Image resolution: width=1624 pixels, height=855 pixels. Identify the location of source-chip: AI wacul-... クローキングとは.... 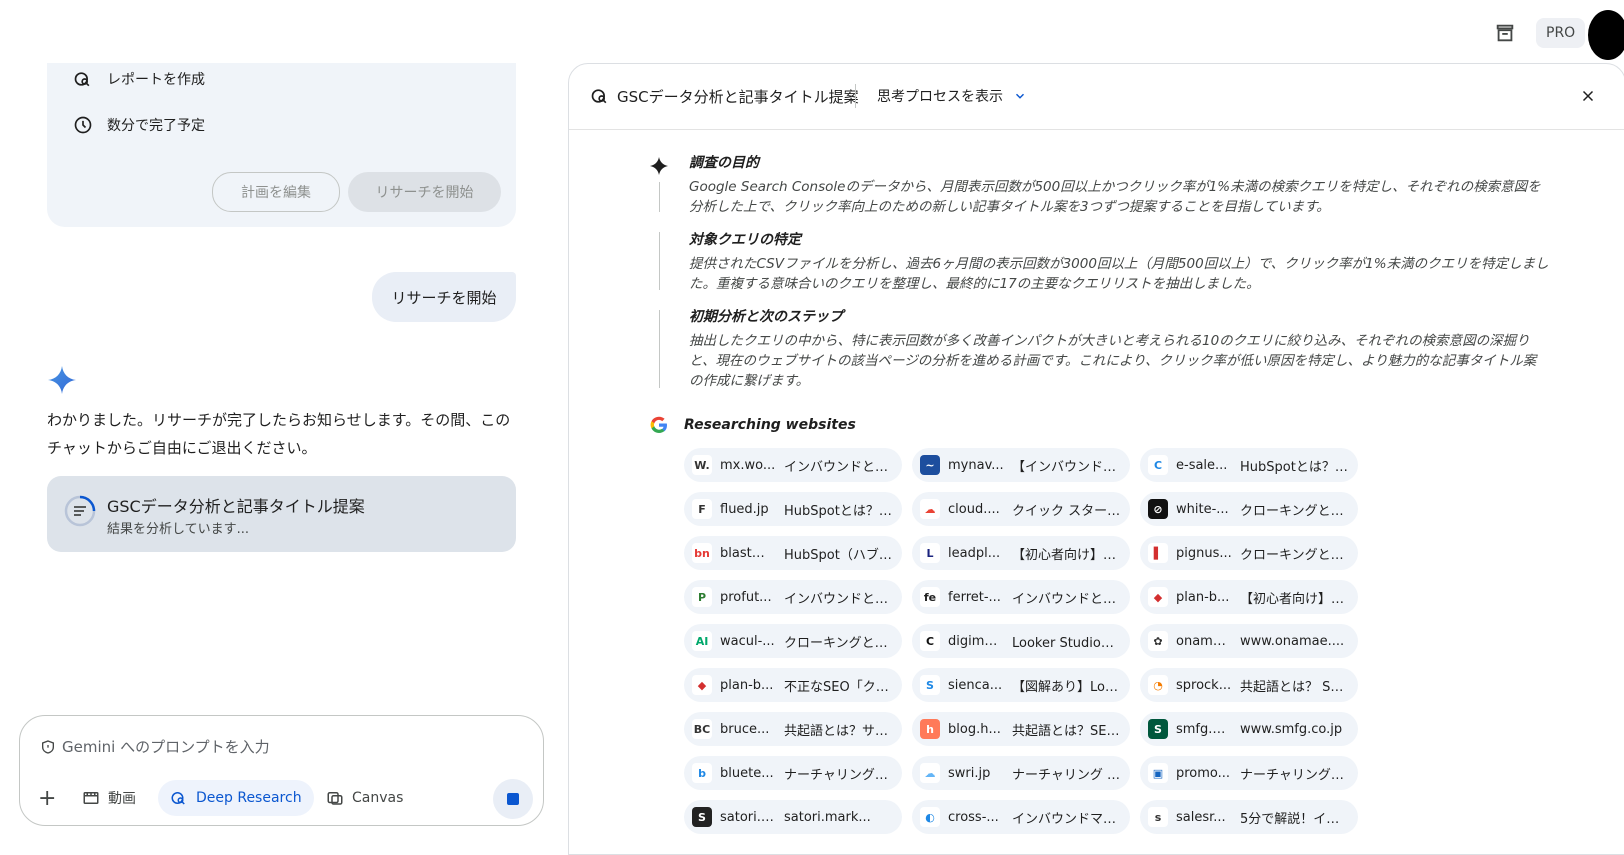
(793, 641).